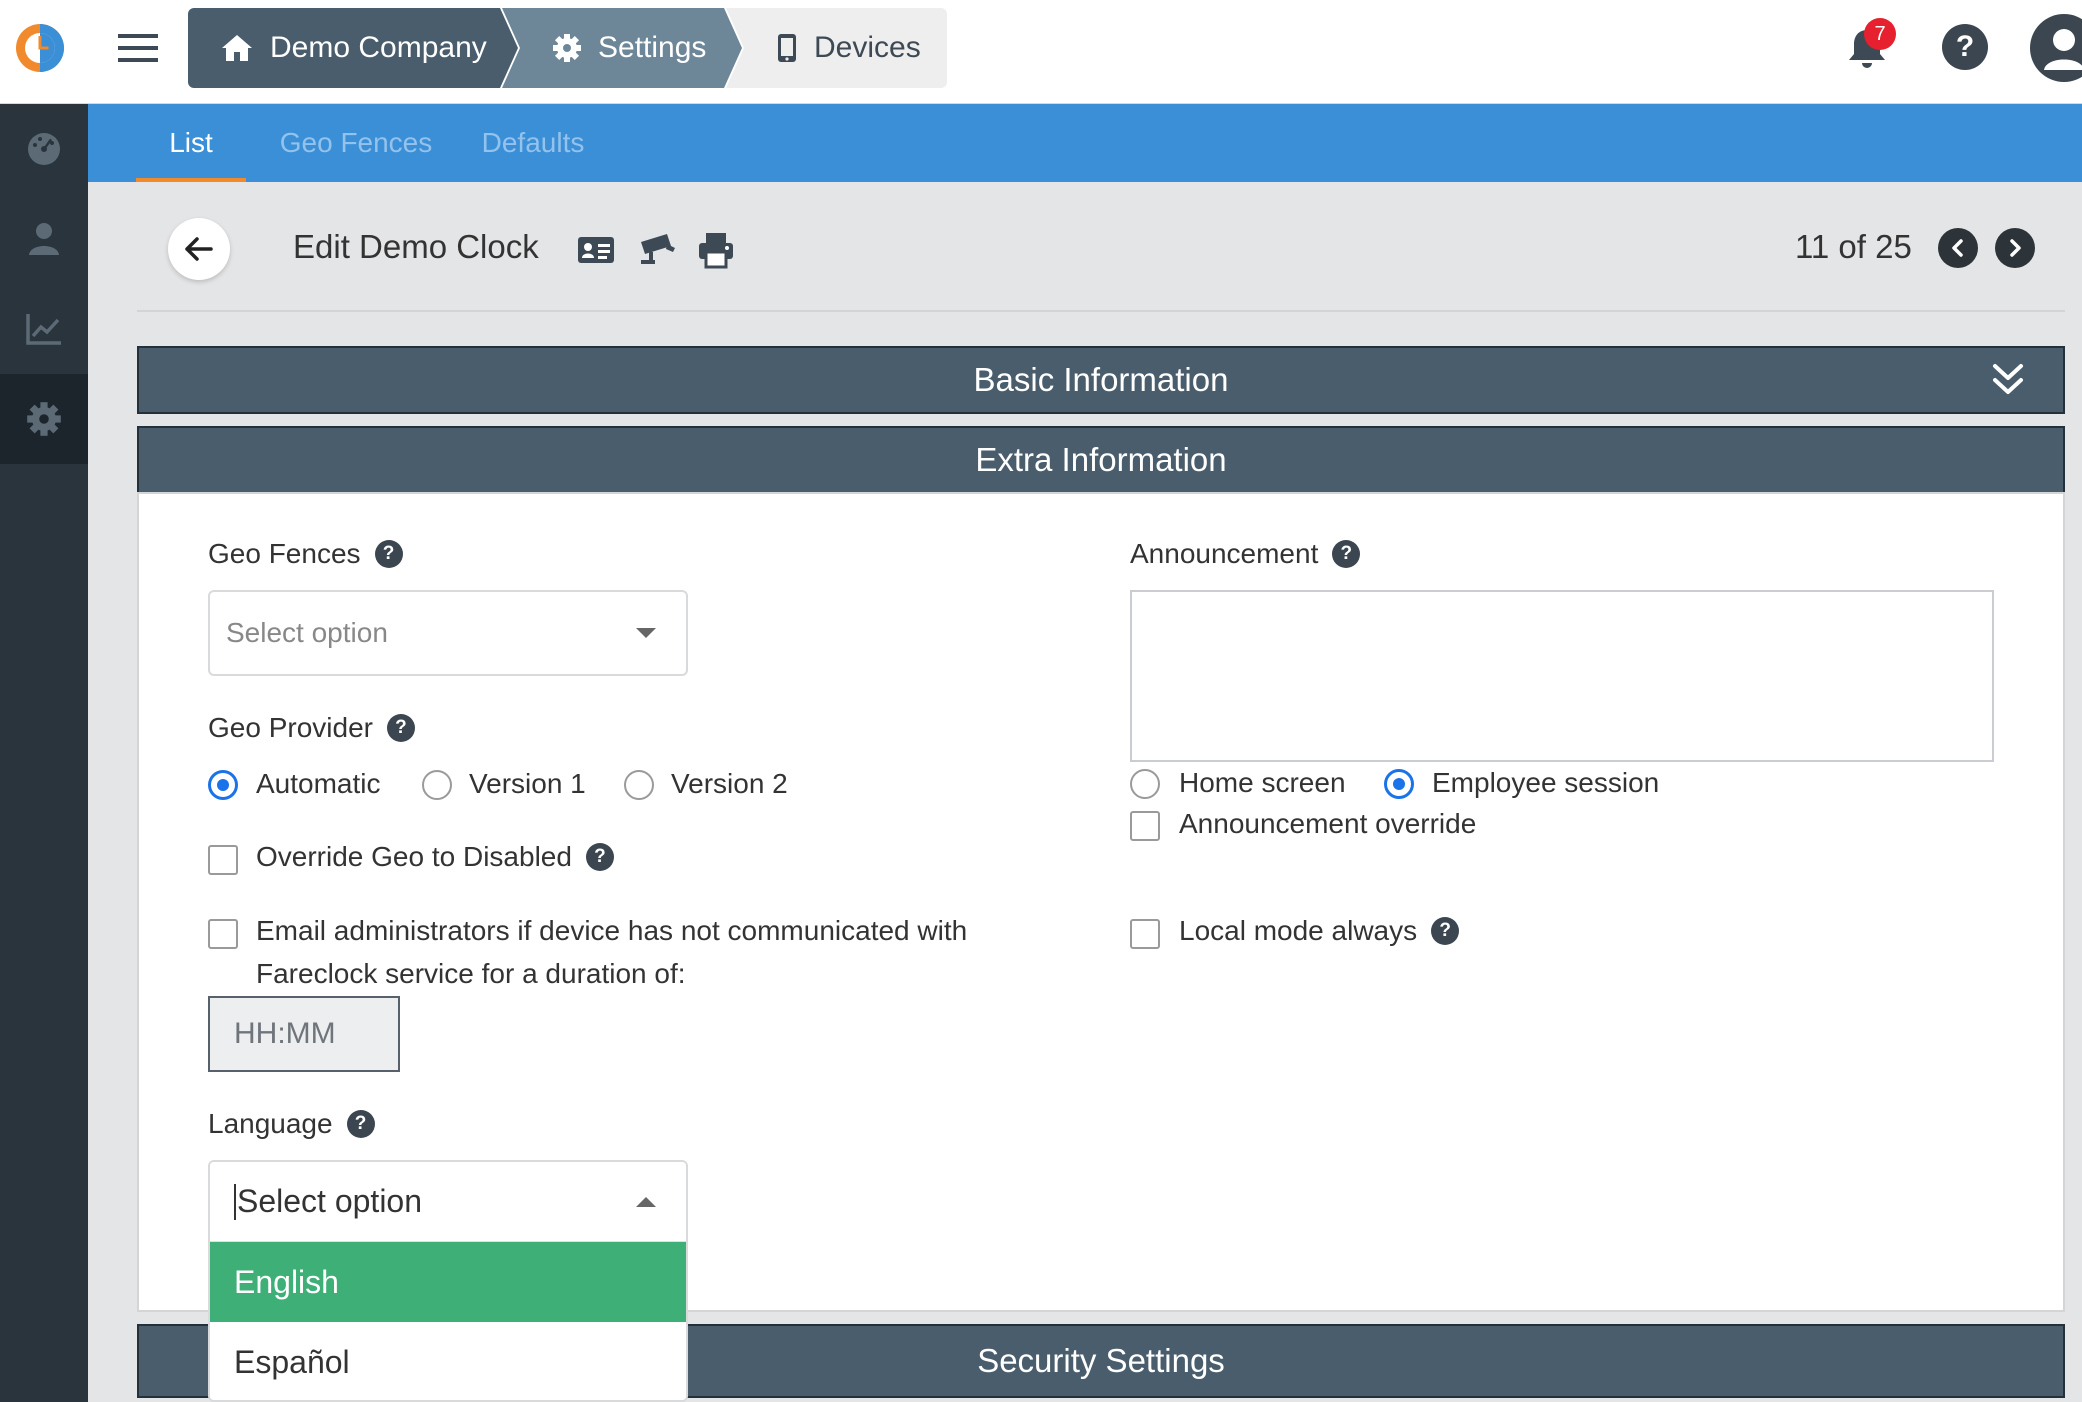  I want to click on announcement-override-label: Announcement override, so click(1328, 823).